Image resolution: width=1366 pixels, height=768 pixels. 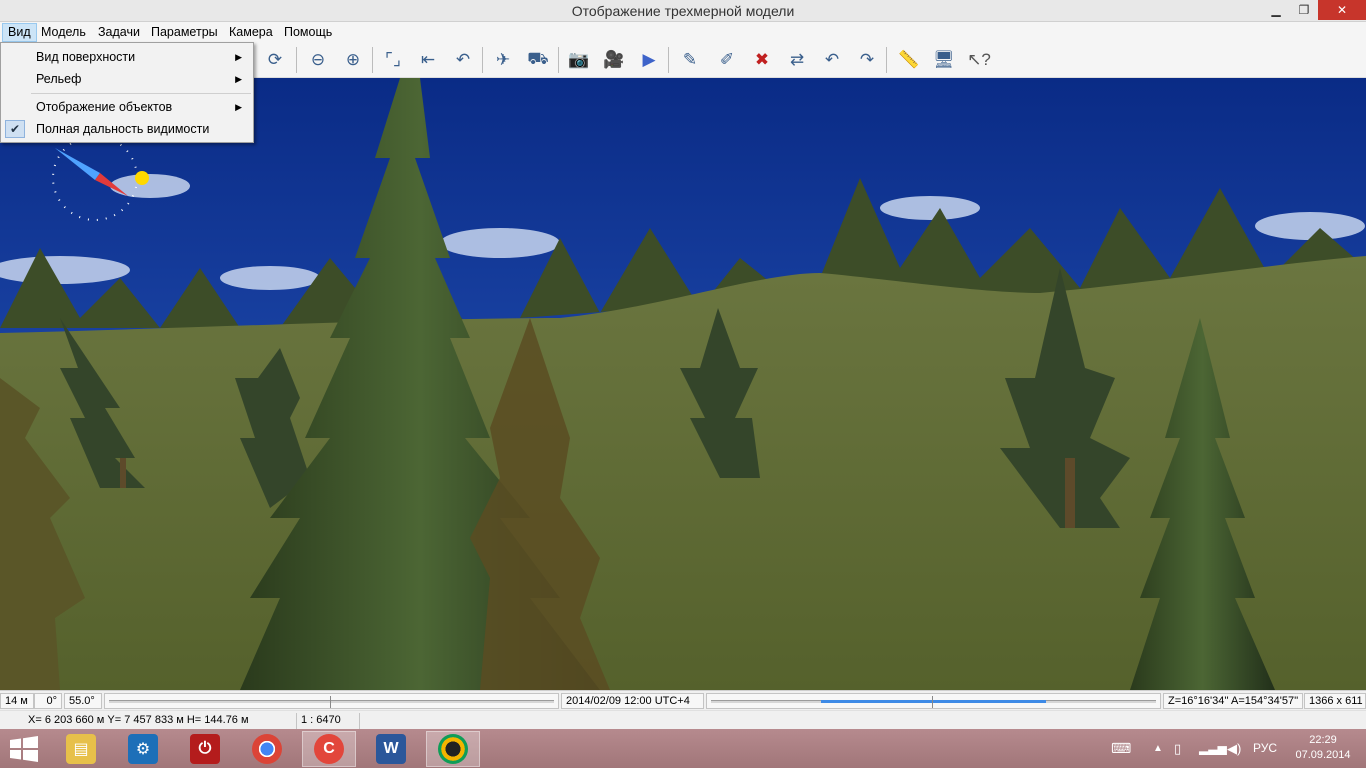 I want to click on menu-item-relief: Рельеф ▶, so click(x=127, y=79).